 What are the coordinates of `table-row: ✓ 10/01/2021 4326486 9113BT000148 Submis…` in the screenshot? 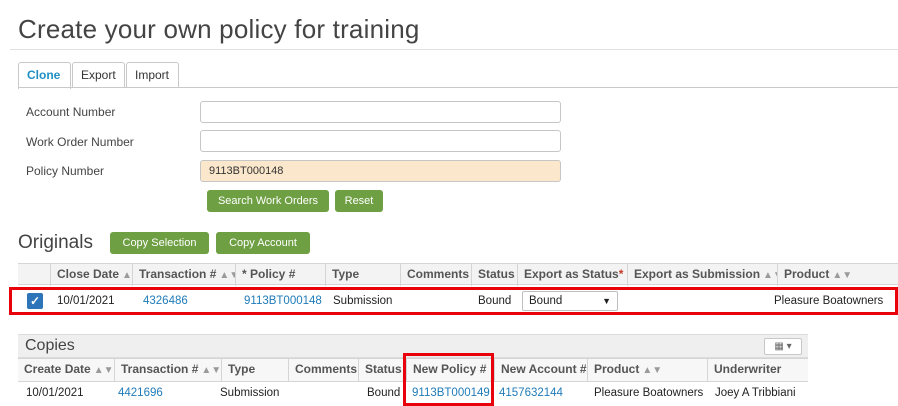 It's located at (458, 301).